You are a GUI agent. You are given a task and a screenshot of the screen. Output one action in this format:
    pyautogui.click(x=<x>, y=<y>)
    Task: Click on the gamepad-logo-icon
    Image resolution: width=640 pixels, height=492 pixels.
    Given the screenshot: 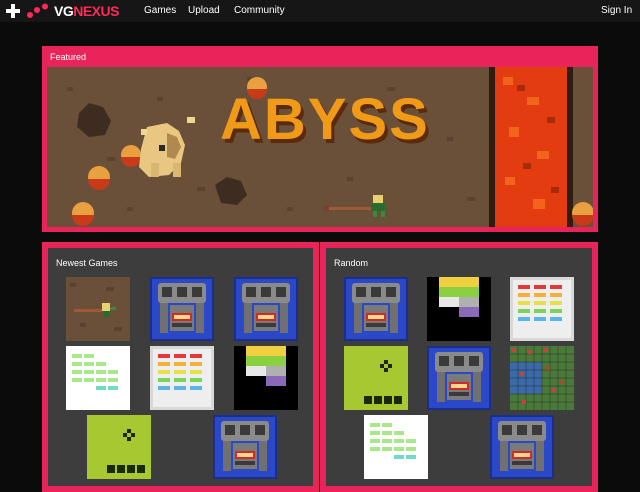 What is the action you would take?
    pyautogui.click(x=29, y=11)
    